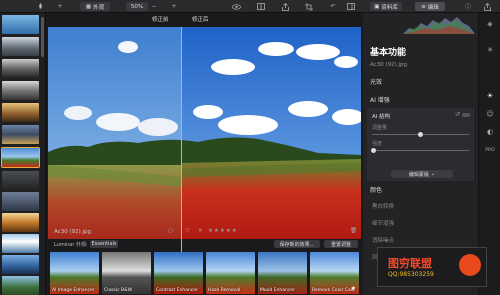 The image size is (500, 295). I want to click on amount-slider-knob, so click(420, 134).